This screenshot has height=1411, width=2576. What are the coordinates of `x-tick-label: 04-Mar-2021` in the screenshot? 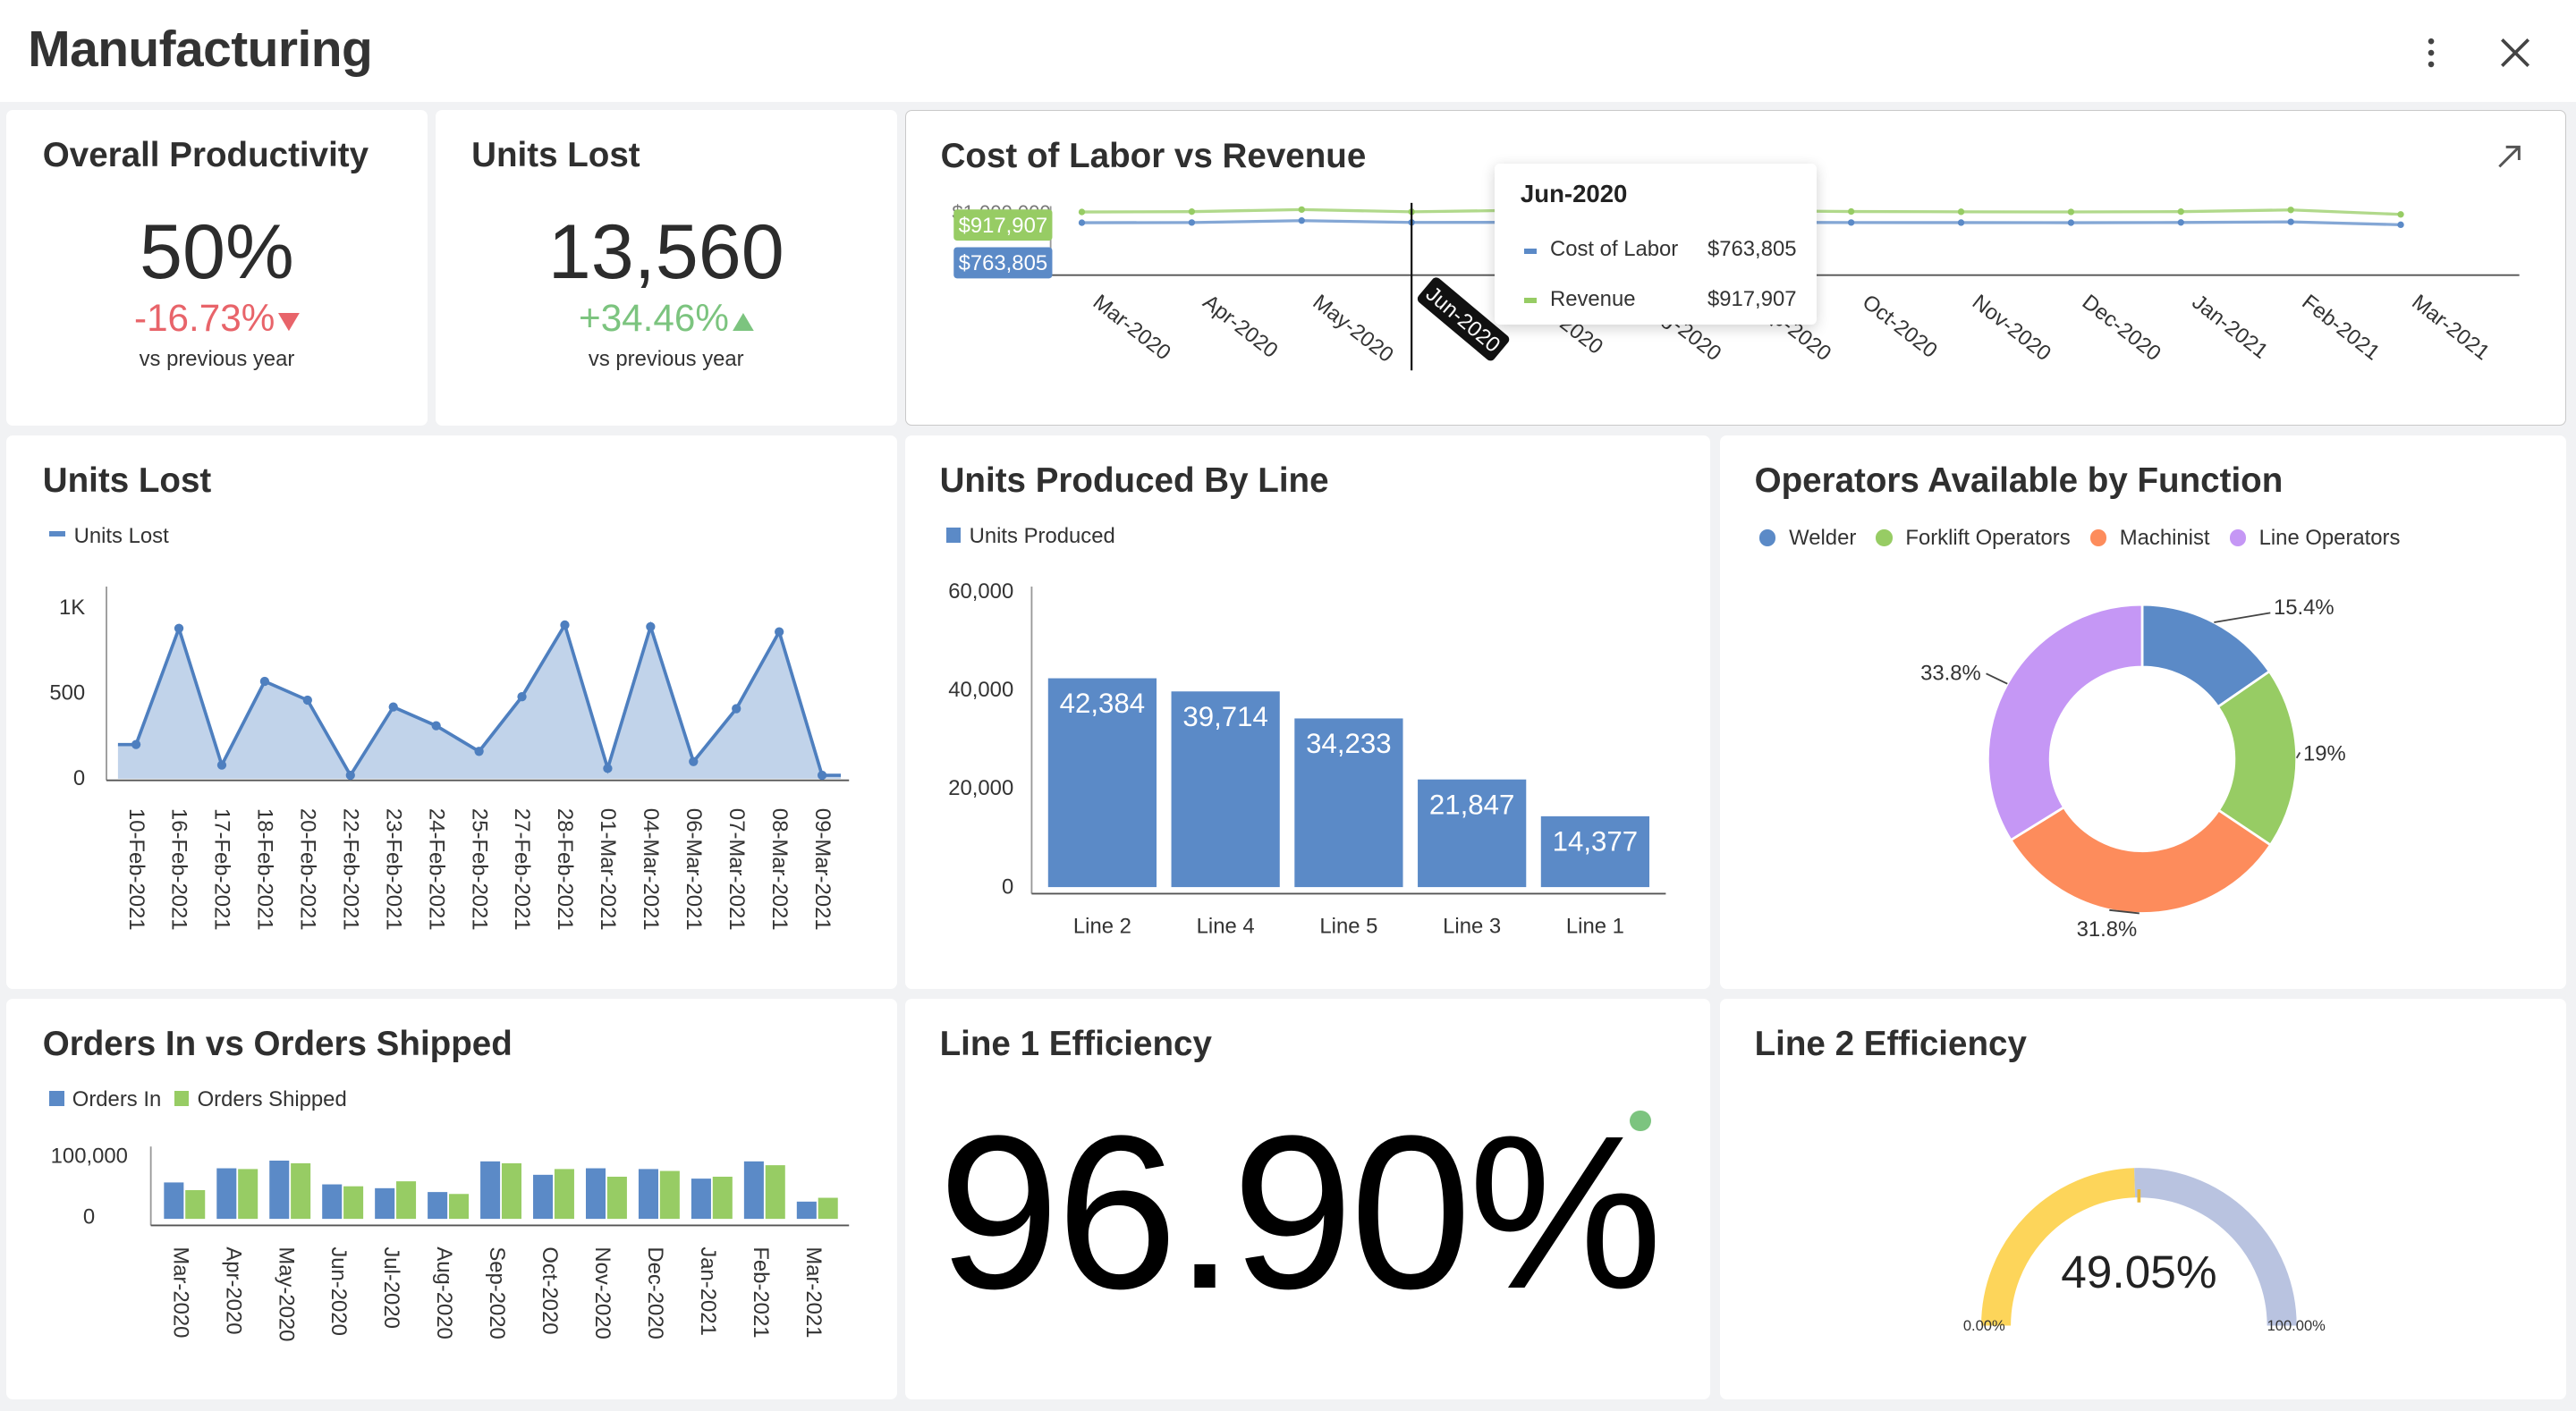 It's located at (651, 869).